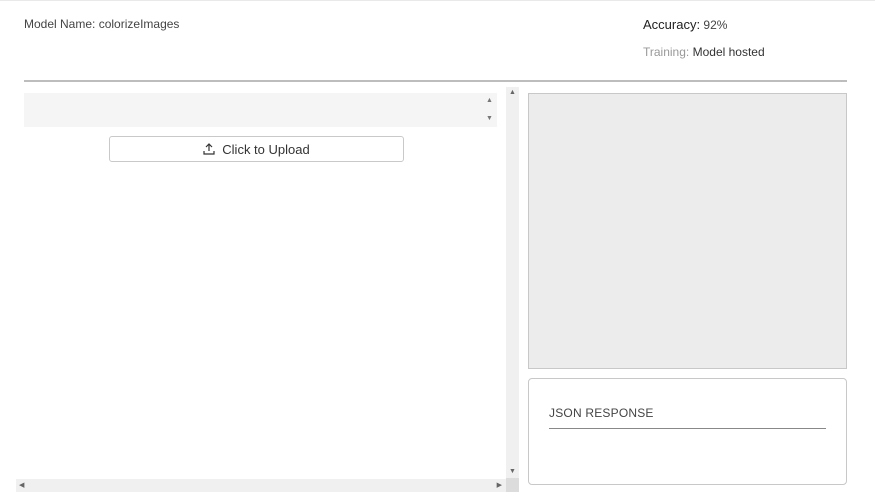 The height and width of the screenshot is (500, 875). I want to click on model-name: Model Name: colorizeImages, so click(101, 24).